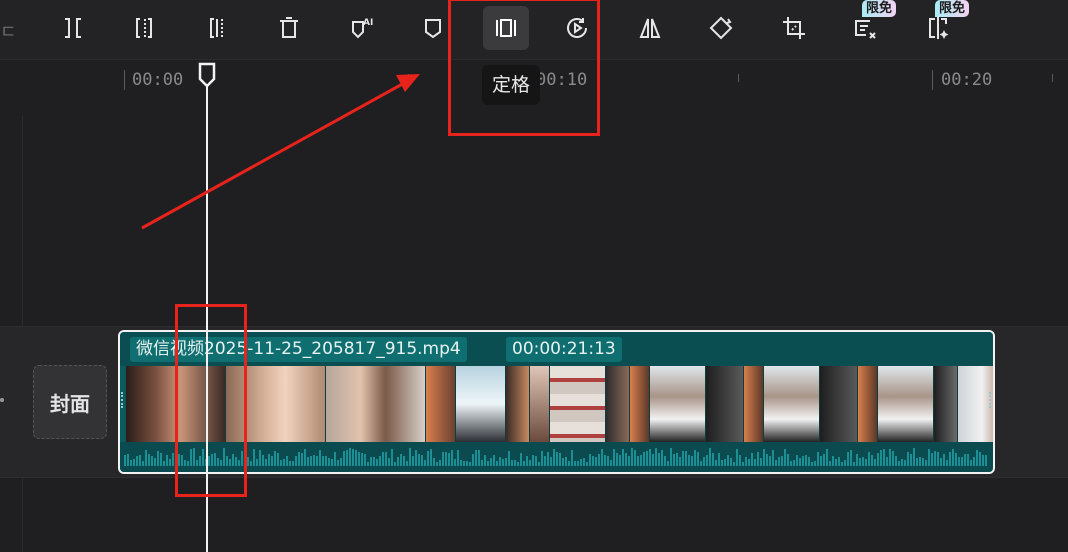 The height and width of the screenshot is (552, 1068). Describe the element at coordinates (939, 28) in the screenshot. I see `smart-crop-icon` at that location.